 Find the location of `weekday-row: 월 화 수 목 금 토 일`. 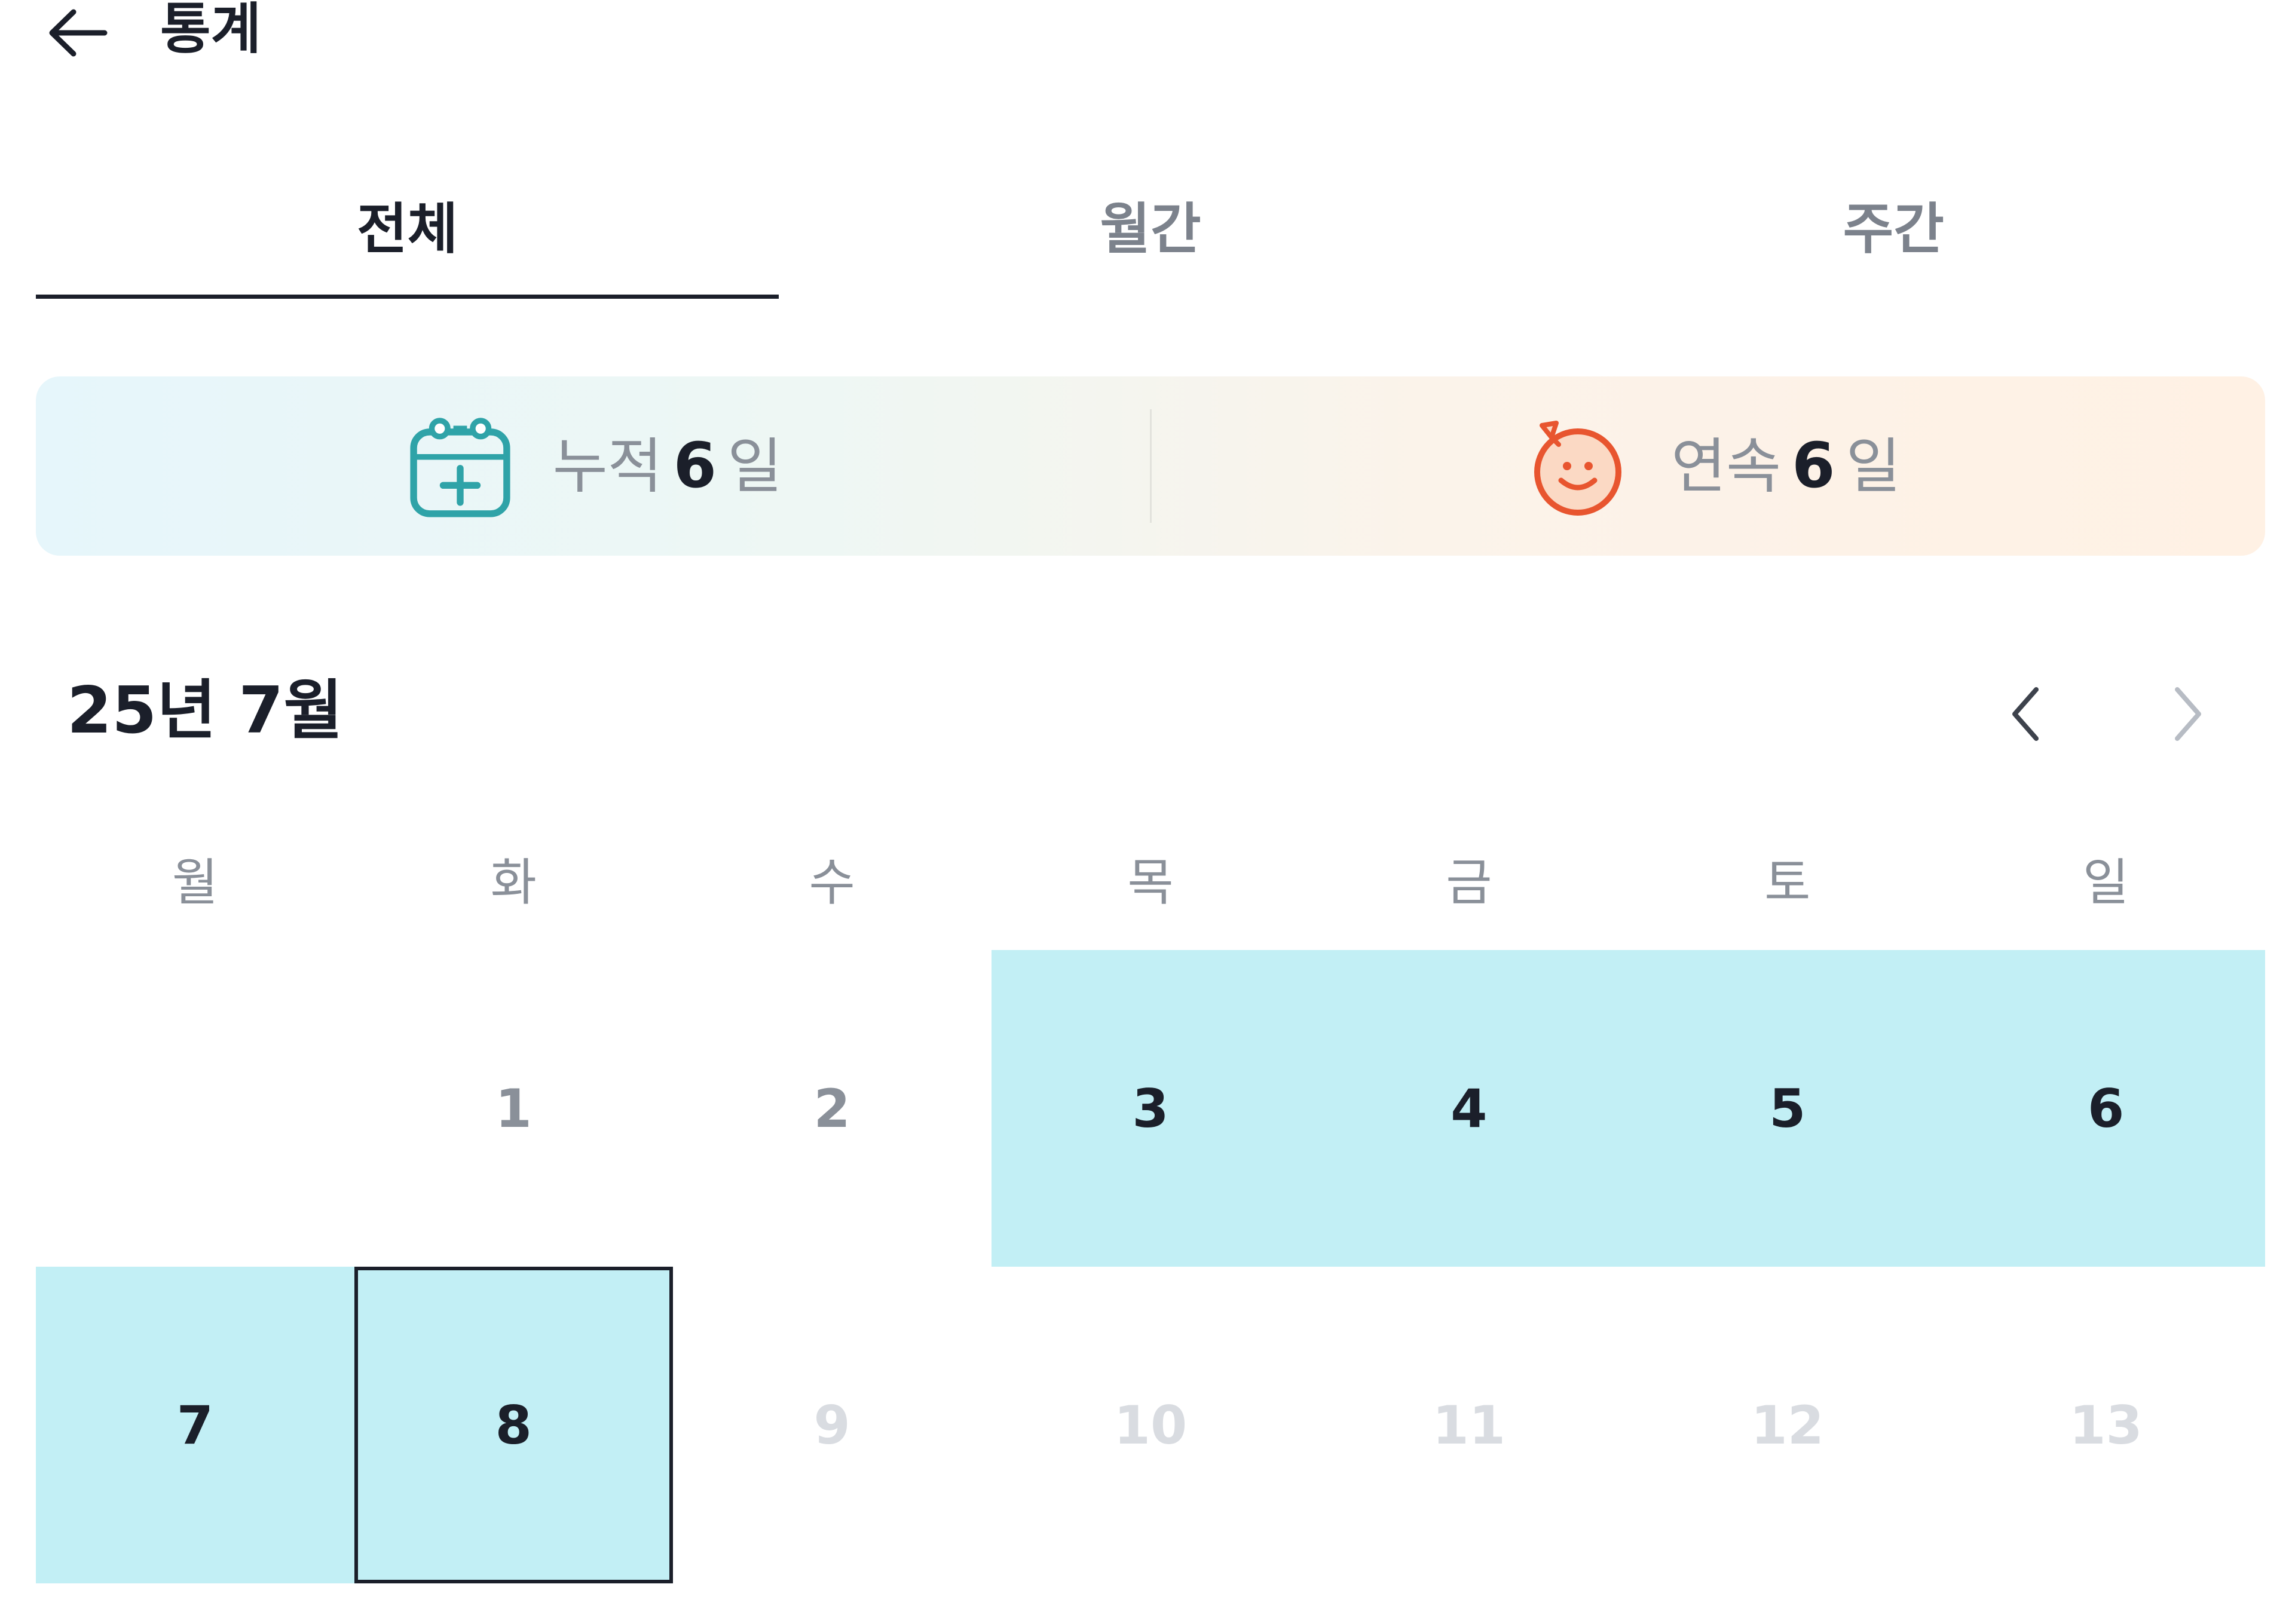

weekday-row: 월 화 수 목 금 토 일 is located at coordinates (1150, 878).